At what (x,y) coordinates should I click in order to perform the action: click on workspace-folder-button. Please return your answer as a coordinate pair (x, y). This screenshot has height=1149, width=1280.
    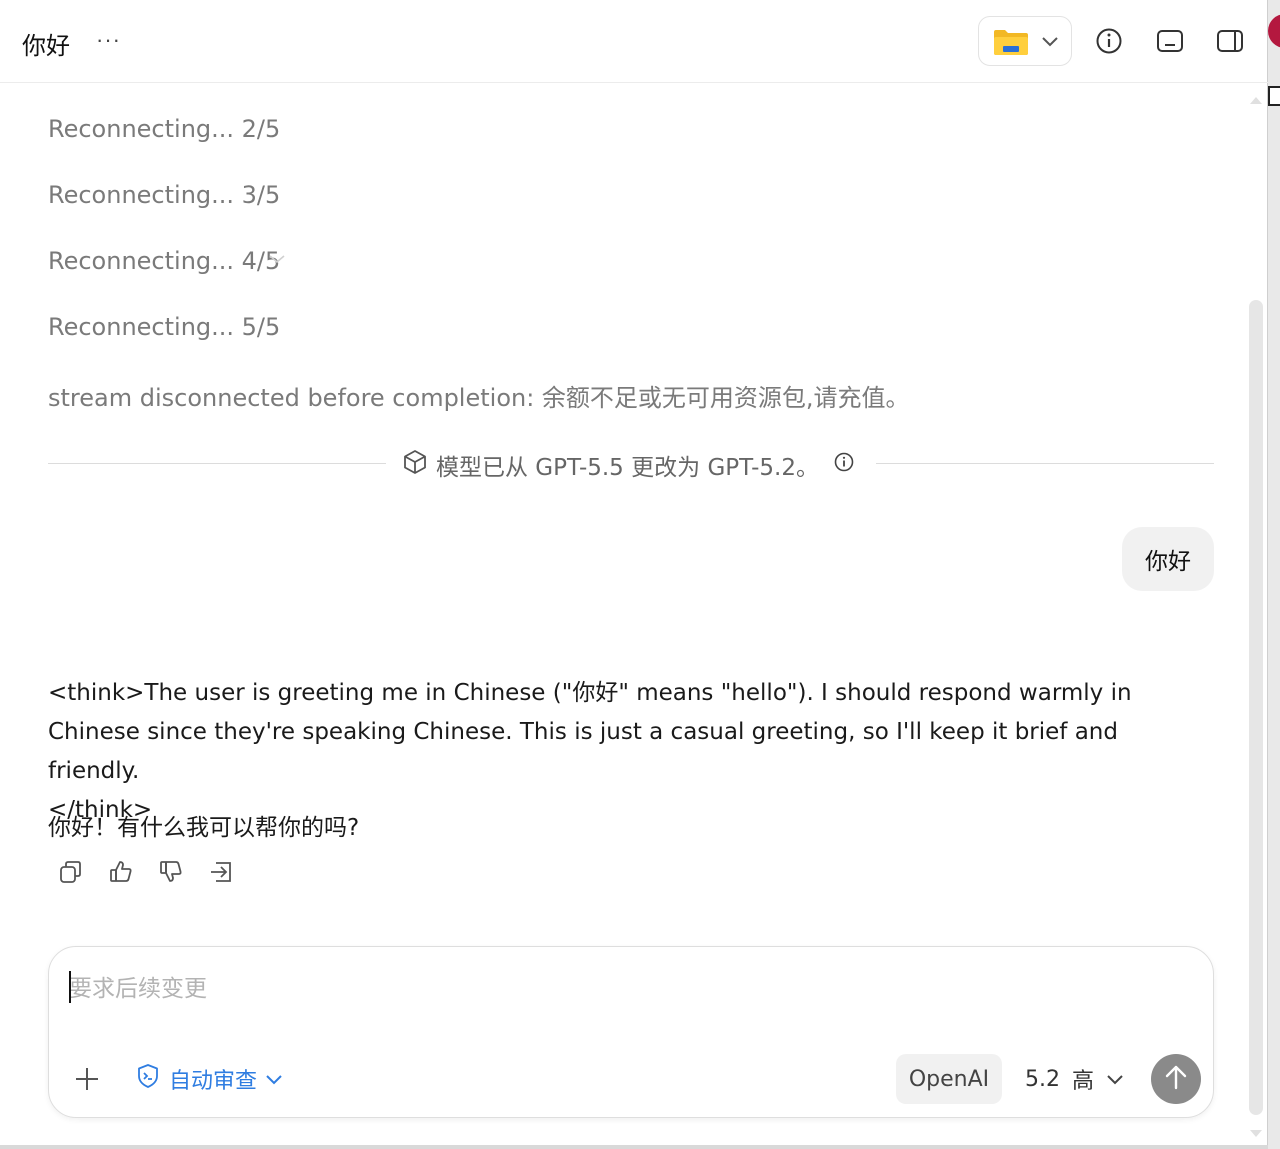
    Looking at the image, I should click on (1025, 41).